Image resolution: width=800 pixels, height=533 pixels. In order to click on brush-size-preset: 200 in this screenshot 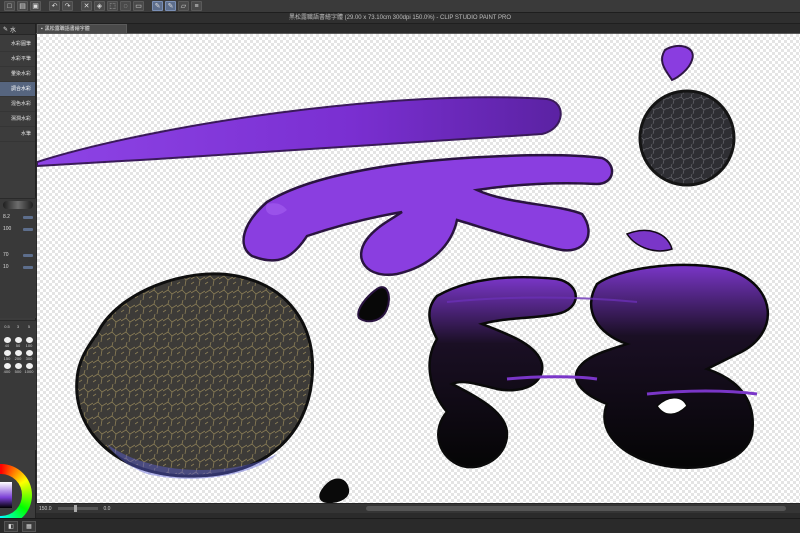, I will do `click(18, 355)`.